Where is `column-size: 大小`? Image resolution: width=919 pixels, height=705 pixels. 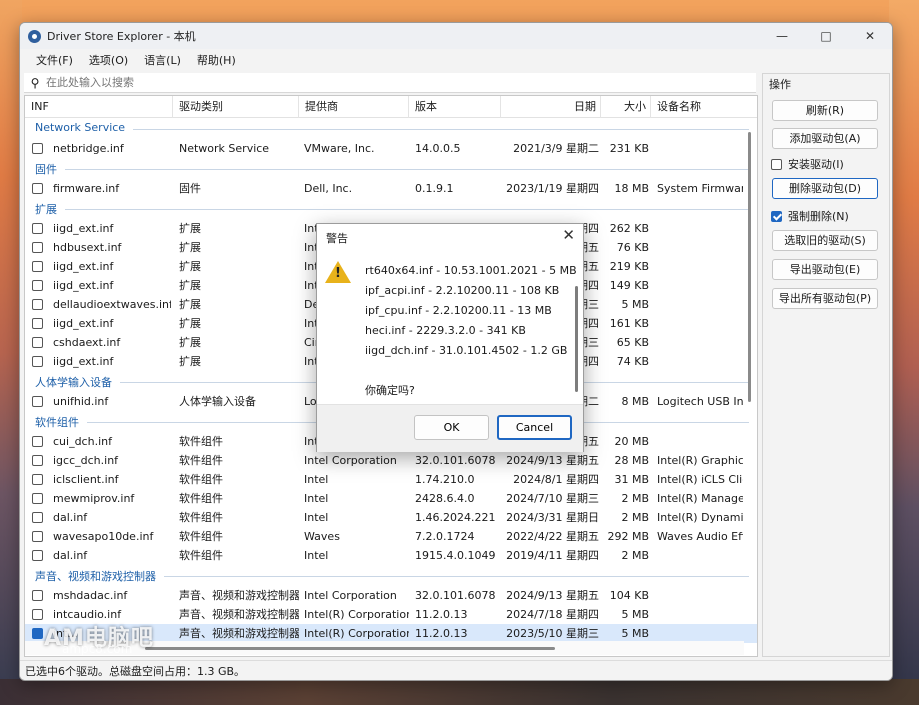
column-size: 大小 is located at coordinates (626, 107).